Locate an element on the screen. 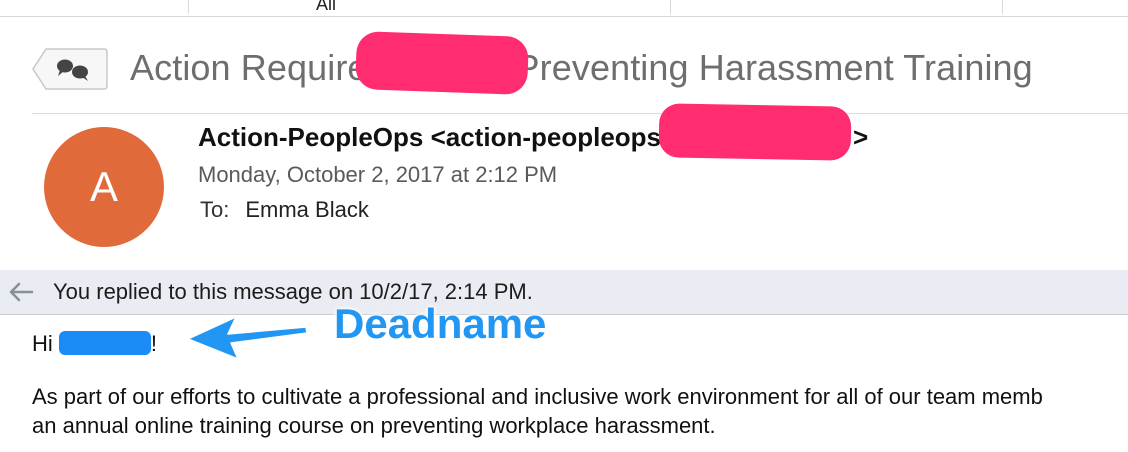  annotation-label: Deadname is located at coordinates (440, 323).